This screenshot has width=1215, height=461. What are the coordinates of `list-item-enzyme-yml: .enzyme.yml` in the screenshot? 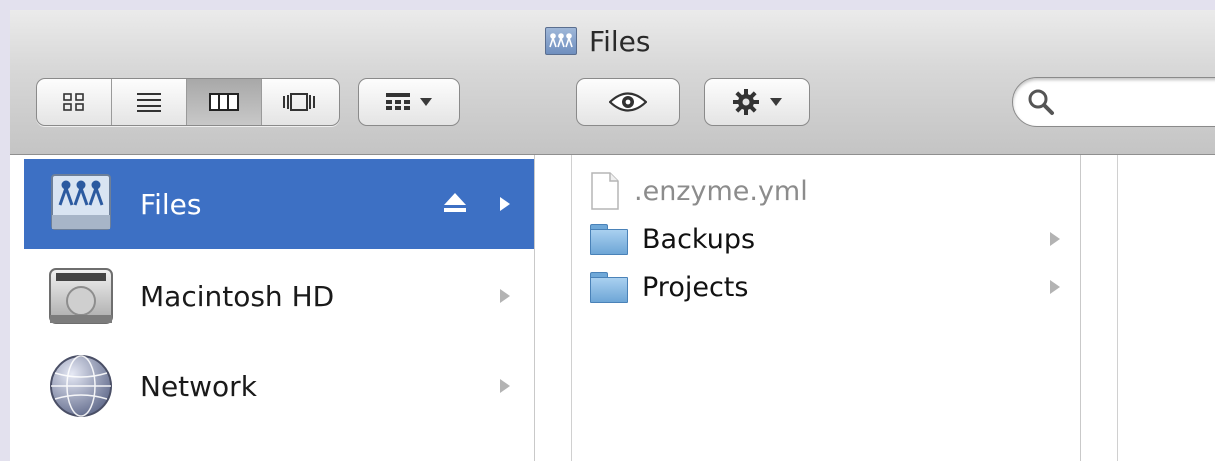 It's located at (830, 191).